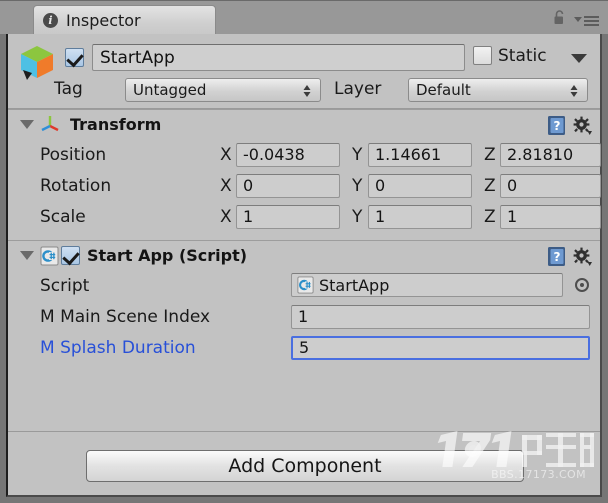 This screenshot has height=503, width=608. What do you see at coordinates (70, 255) in the screenshot?
I see `start-app-enabled-checkbox` at bounding box center [70, 255].